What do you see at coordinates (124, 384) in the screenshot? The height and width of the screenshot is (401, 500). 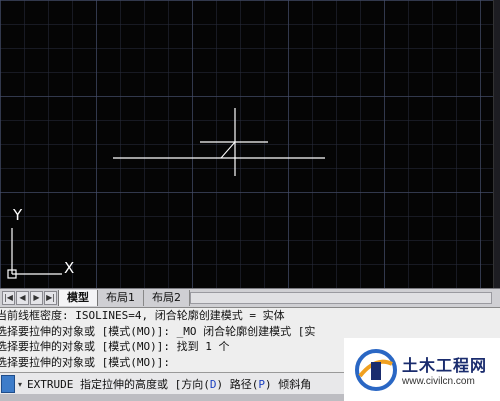 I see `command-prompt-text: 指定拉伸的高度或` at bounding box center [124, 384].